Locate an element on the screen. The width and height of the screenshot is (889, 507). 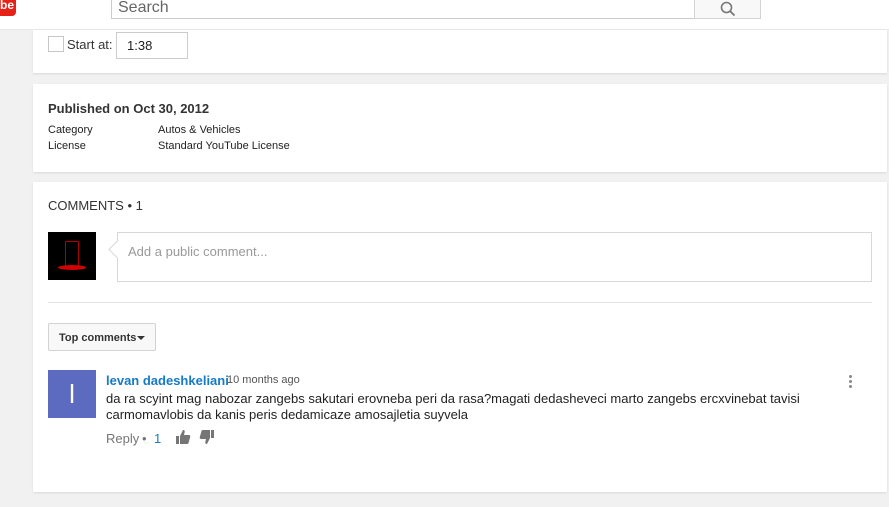
thumbs-down-icon is located at coordinates (207, 437).